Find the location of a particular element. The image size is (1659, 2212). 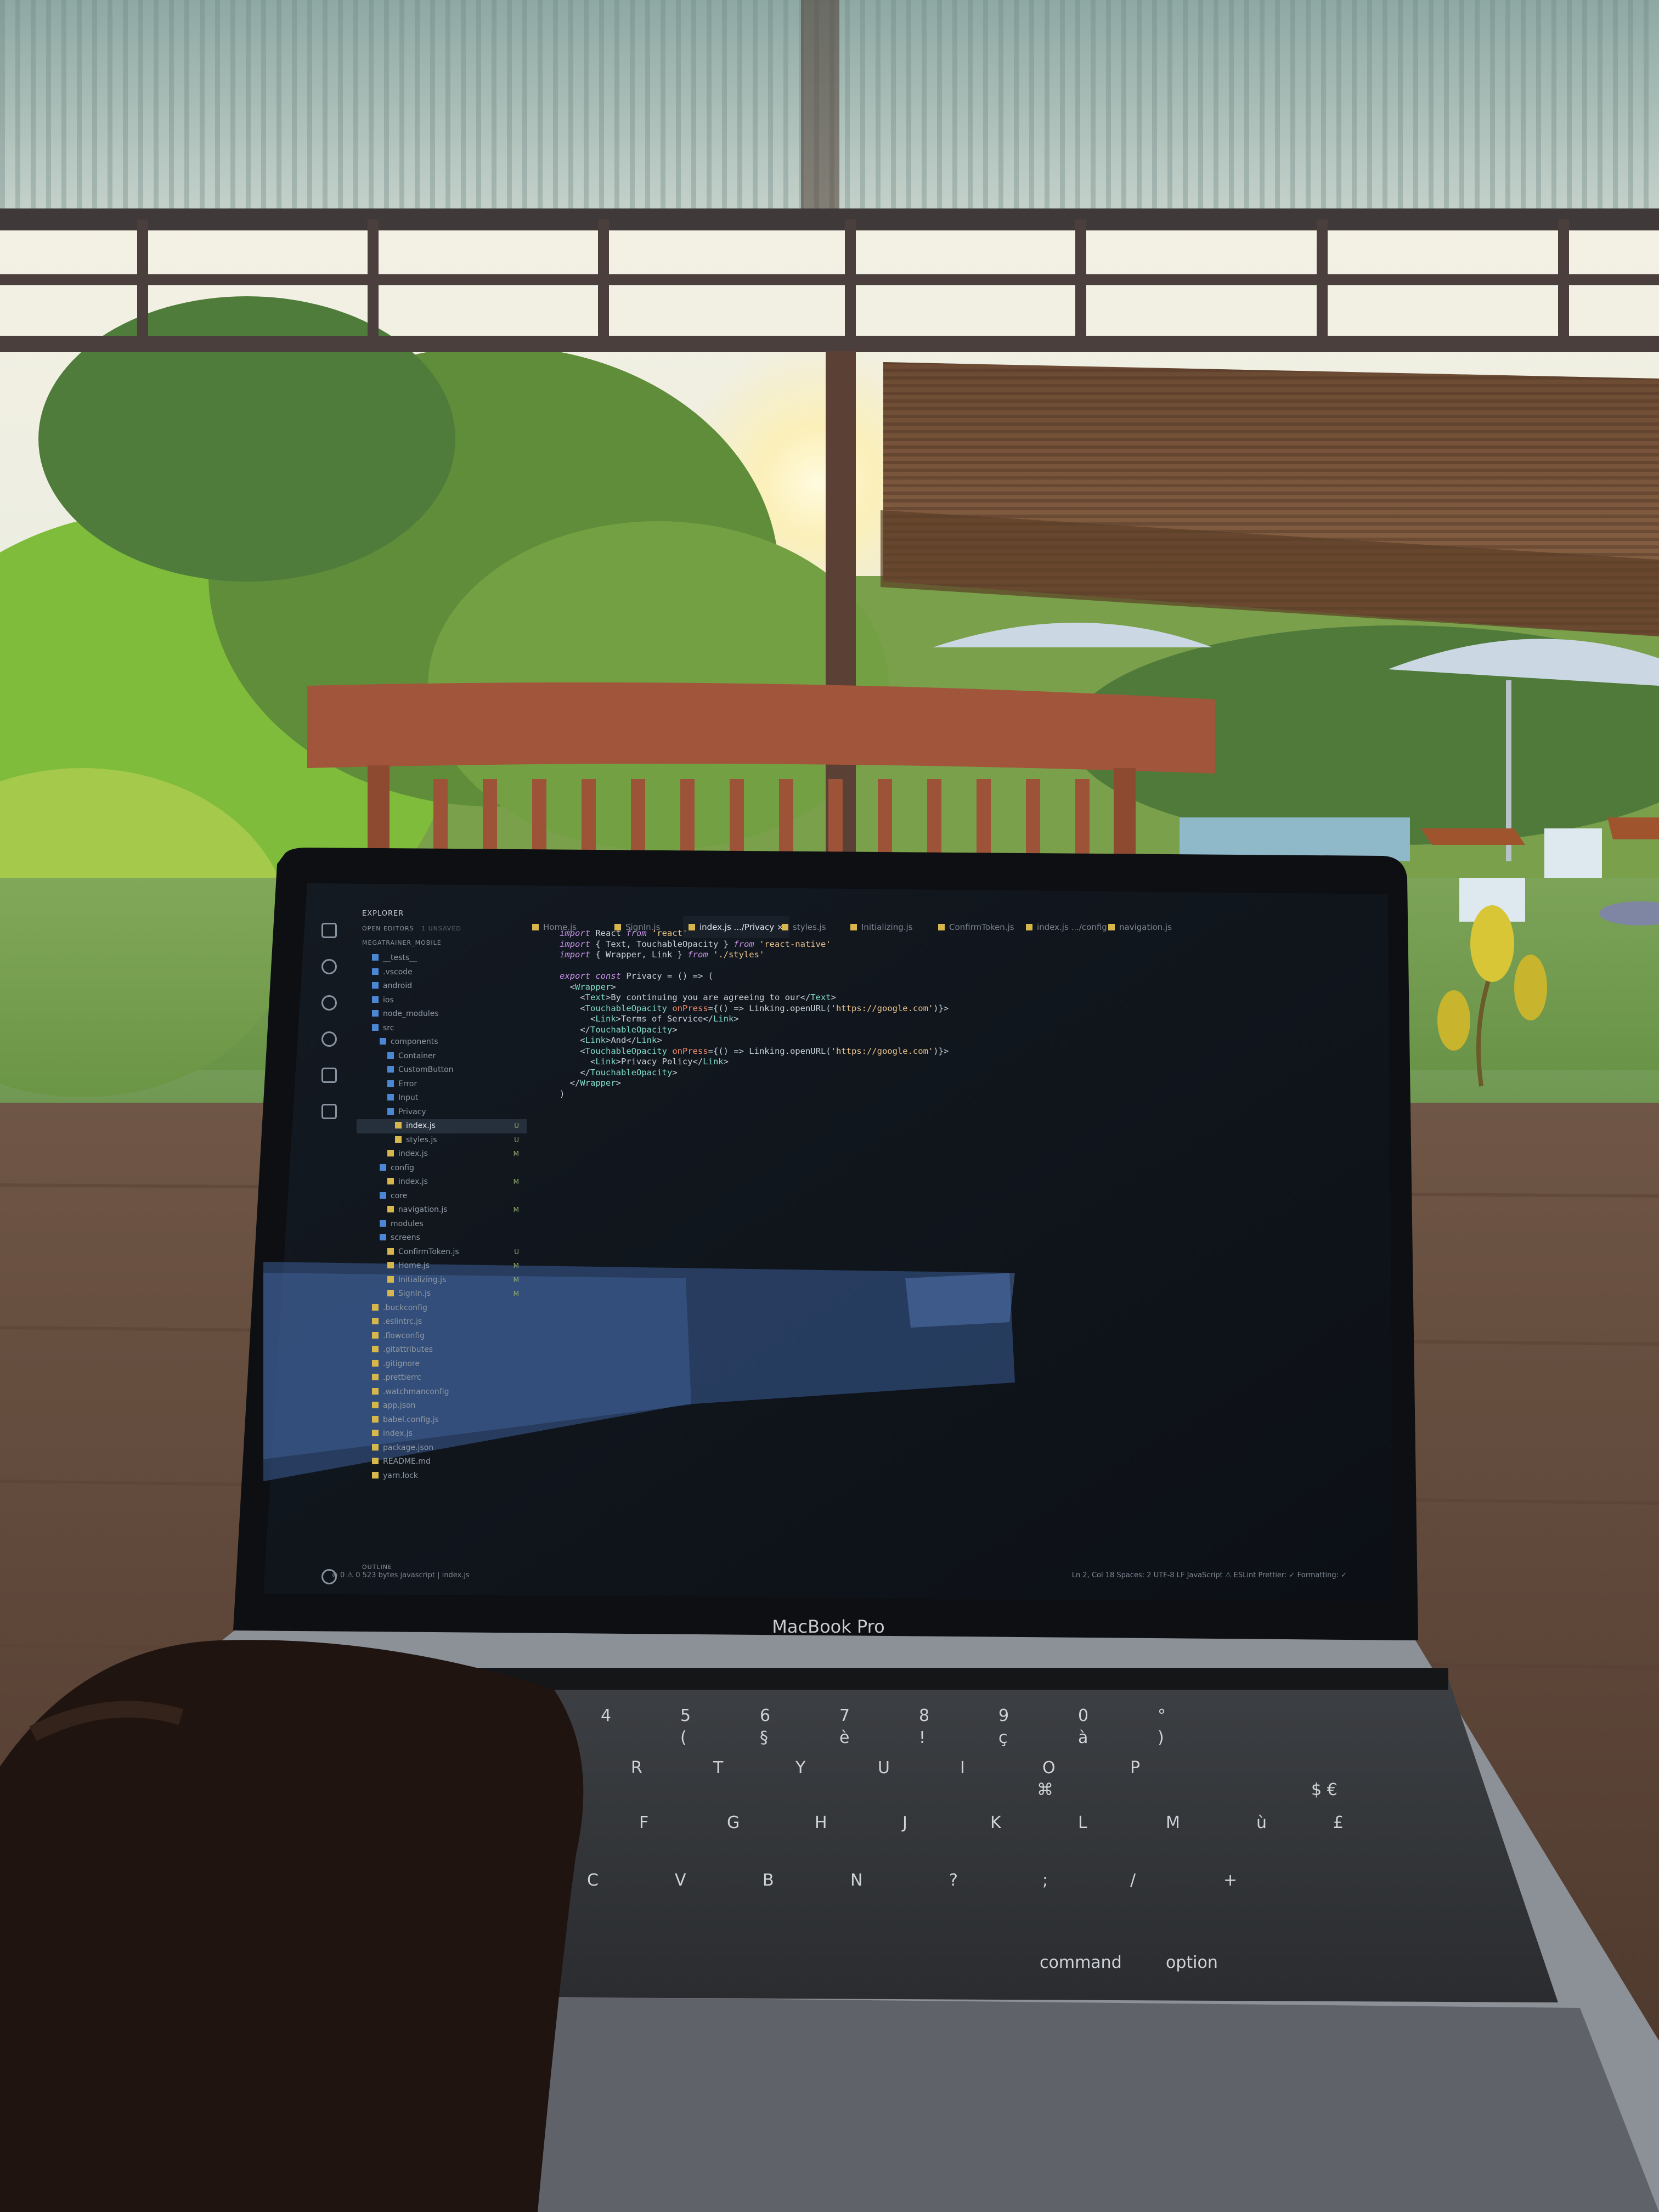

keycap: P is located at coordinates (1135, 1768).